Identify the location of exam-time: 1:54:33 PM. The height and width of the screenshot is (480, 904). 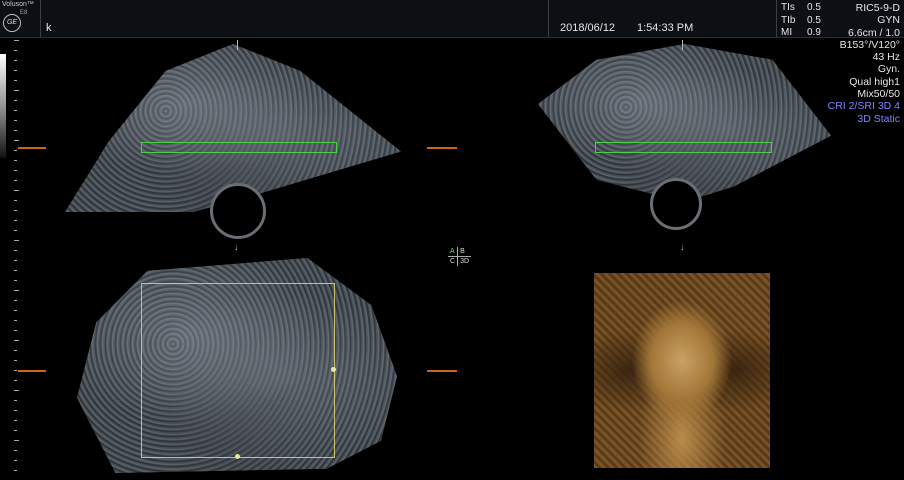
(665, 28).